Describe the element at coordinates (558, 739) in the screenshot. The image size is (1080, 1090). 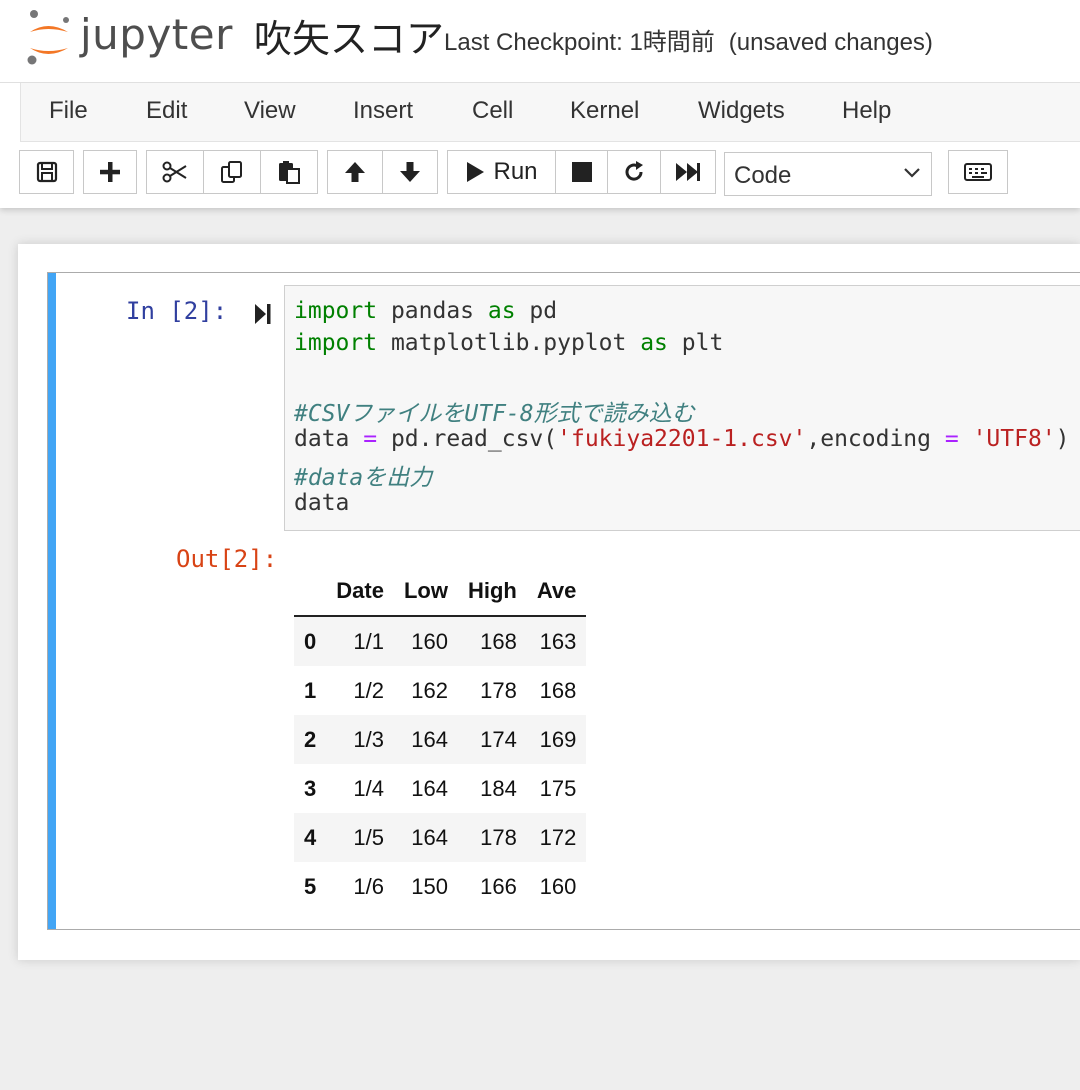
I see `table-cell: 169` at that location.